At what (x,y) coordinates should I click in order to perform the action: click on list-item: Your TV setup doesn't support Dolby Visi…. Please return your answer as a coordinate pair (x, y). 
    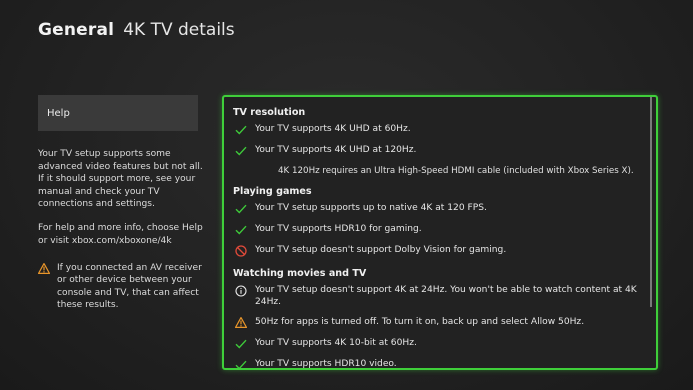
    Looking at the image, I should click on (437, 250).